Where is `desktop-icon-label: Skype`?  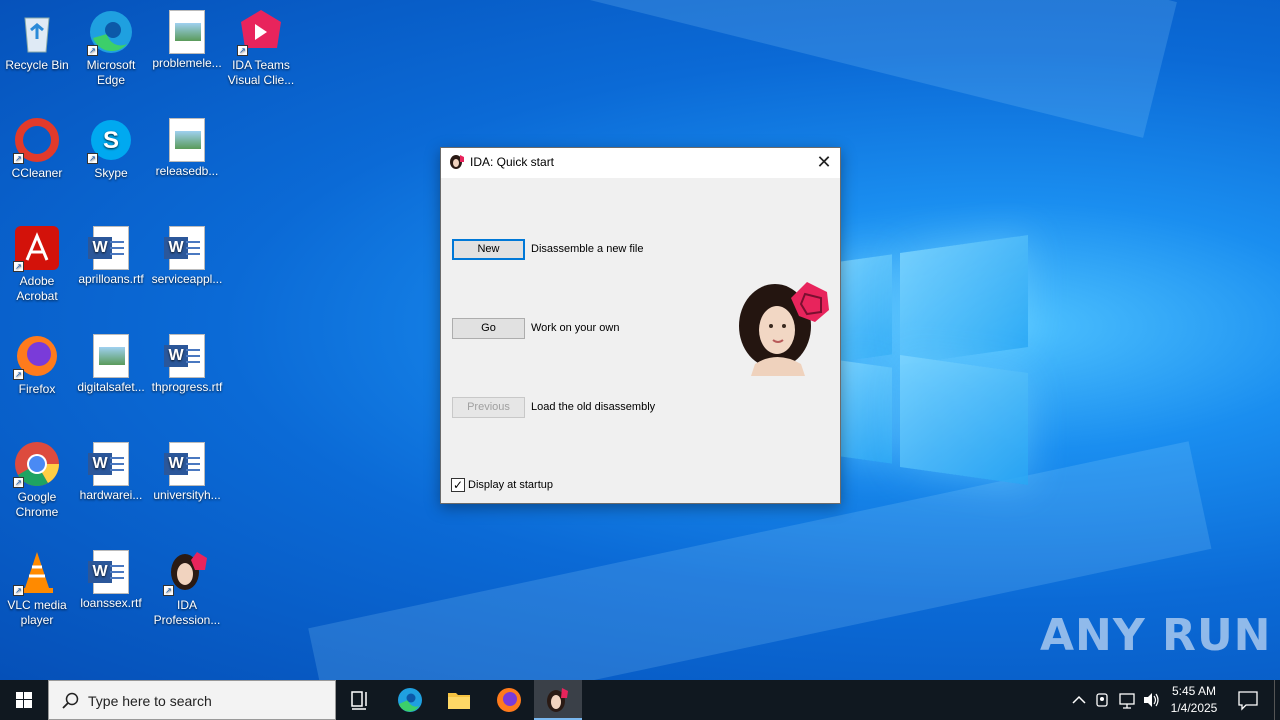 desktop-icon-label: Skype is located at coordinates (111, 173).